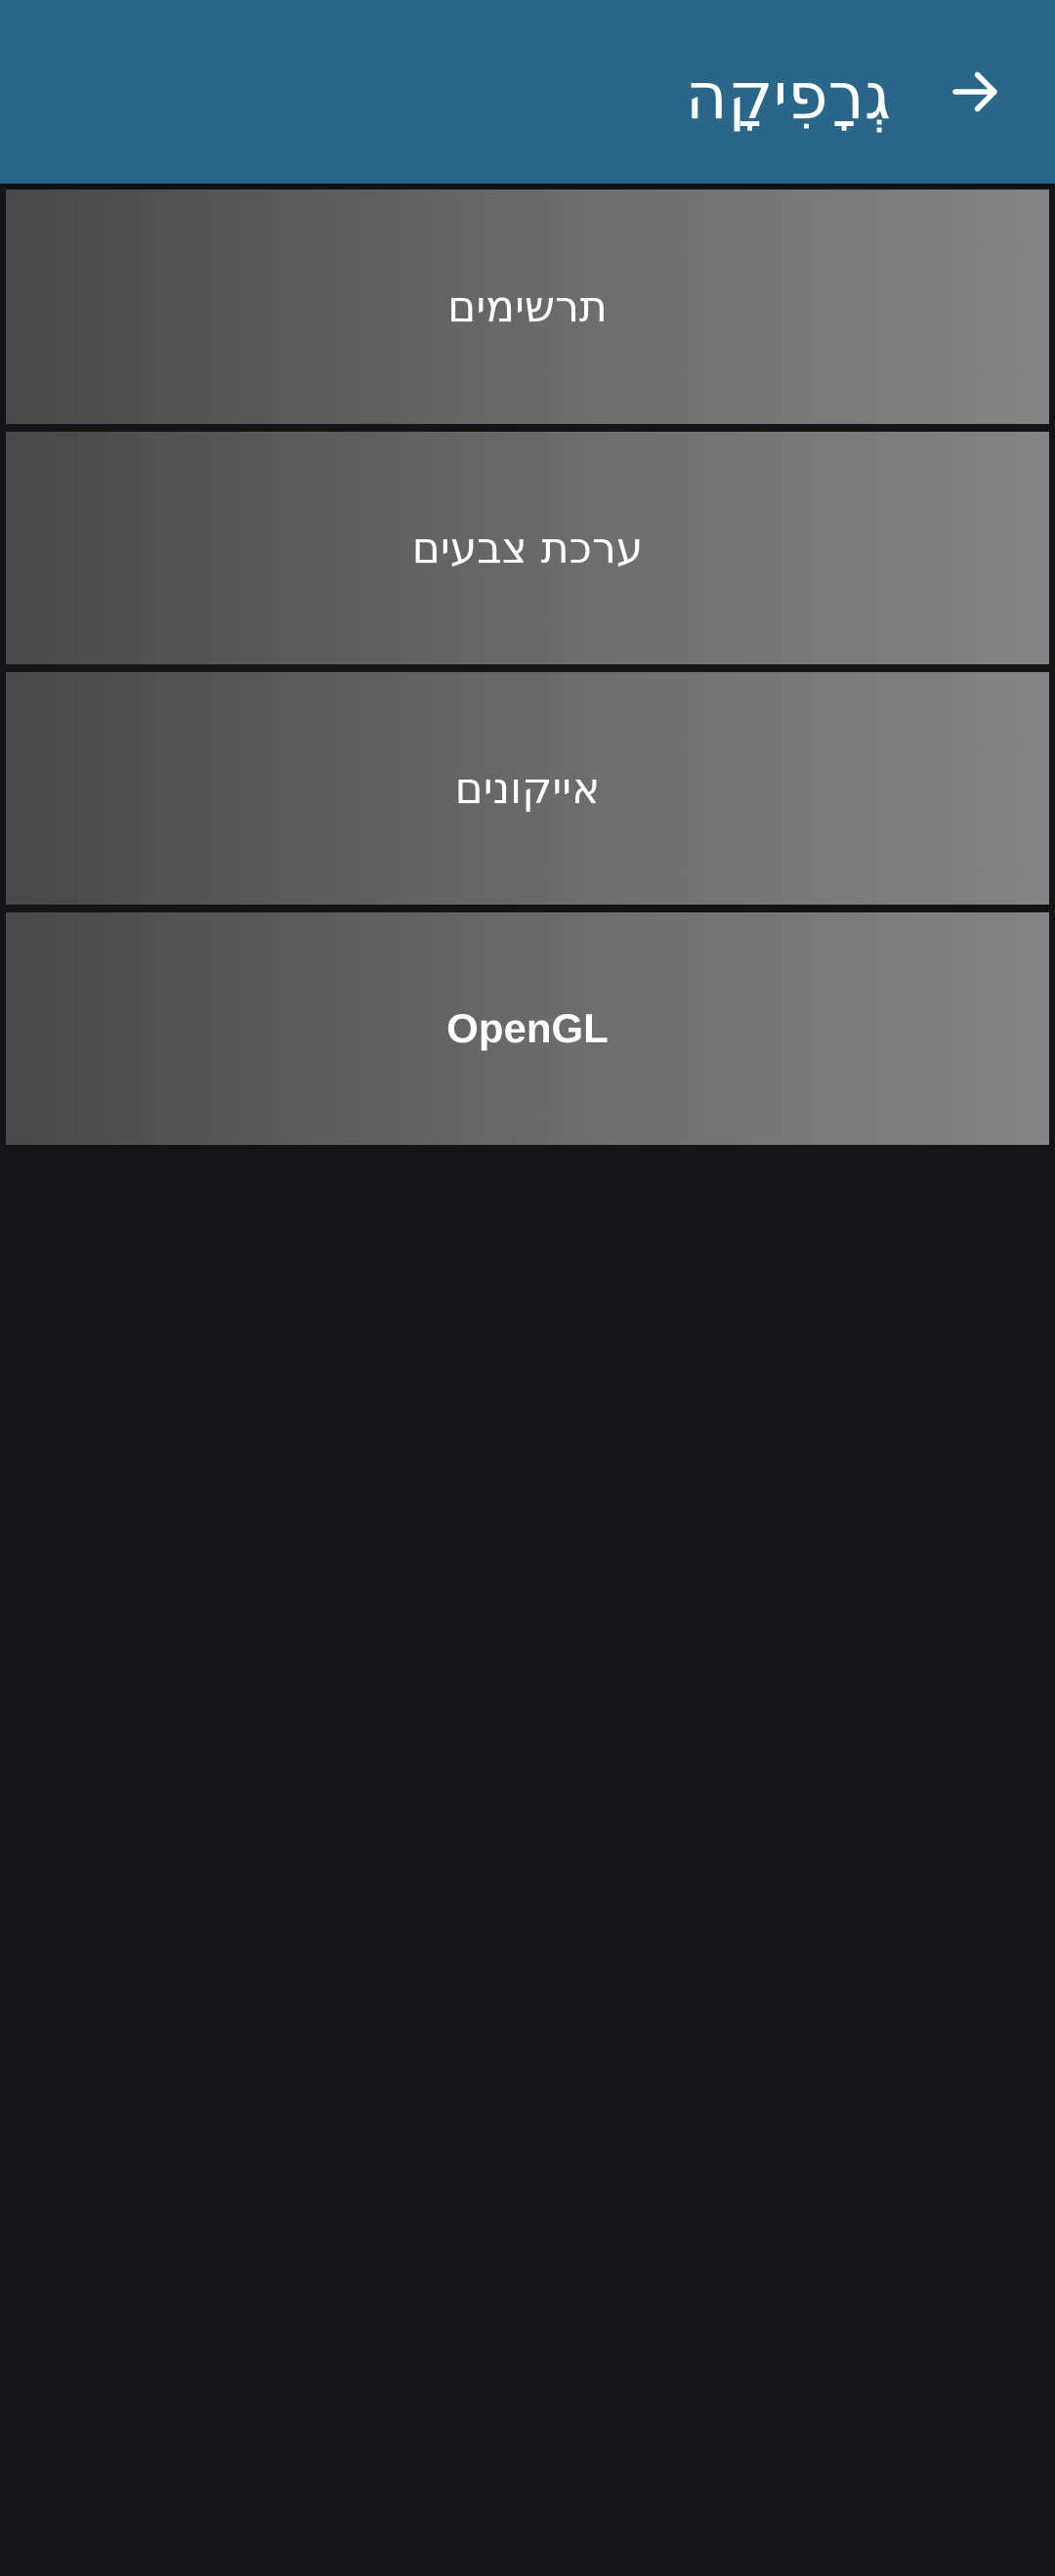 The height and width of the screenshot is (2576, 1055). I want to click on menu-item-opengl: OpenGL, so click(527, 1028).